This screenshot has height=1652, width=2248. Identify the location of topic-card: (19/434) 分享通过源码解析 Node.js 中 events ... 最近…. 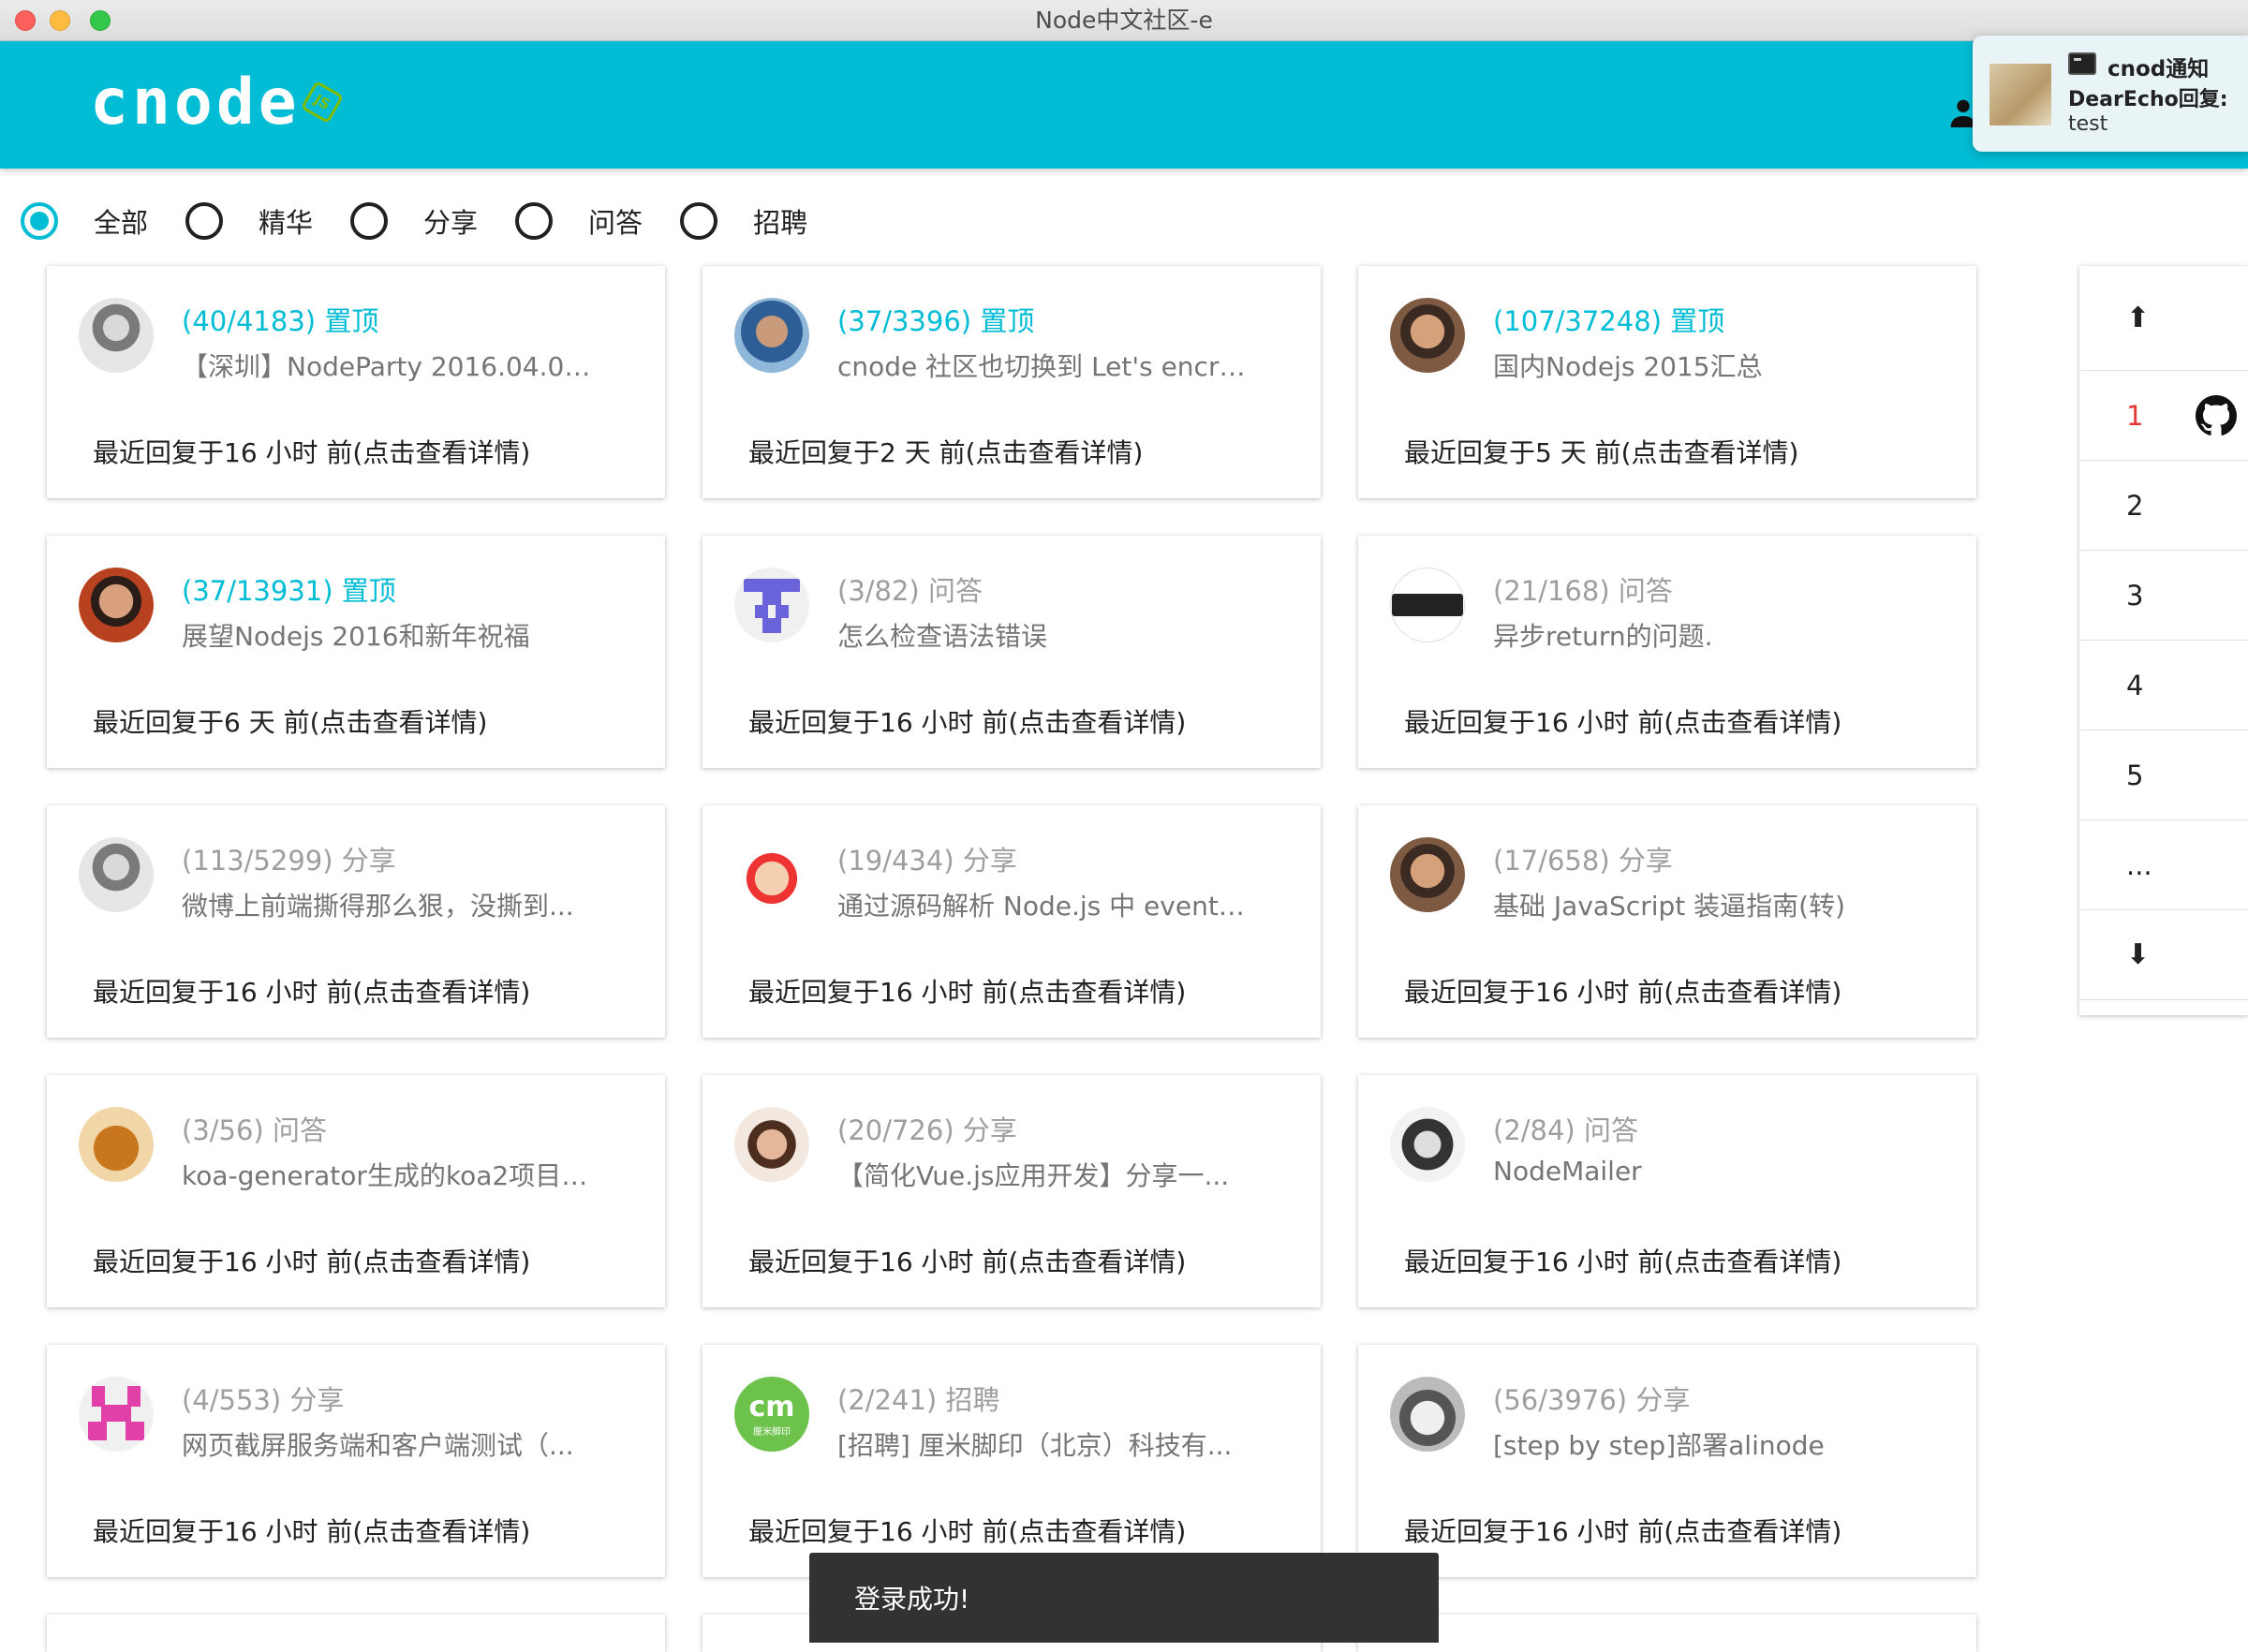
(1011, 921).